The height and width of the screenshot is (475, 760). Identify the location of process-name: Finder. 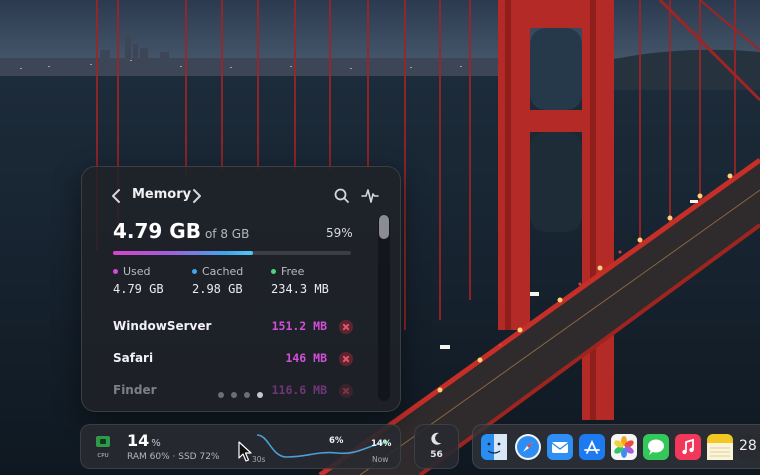
(135, 390).